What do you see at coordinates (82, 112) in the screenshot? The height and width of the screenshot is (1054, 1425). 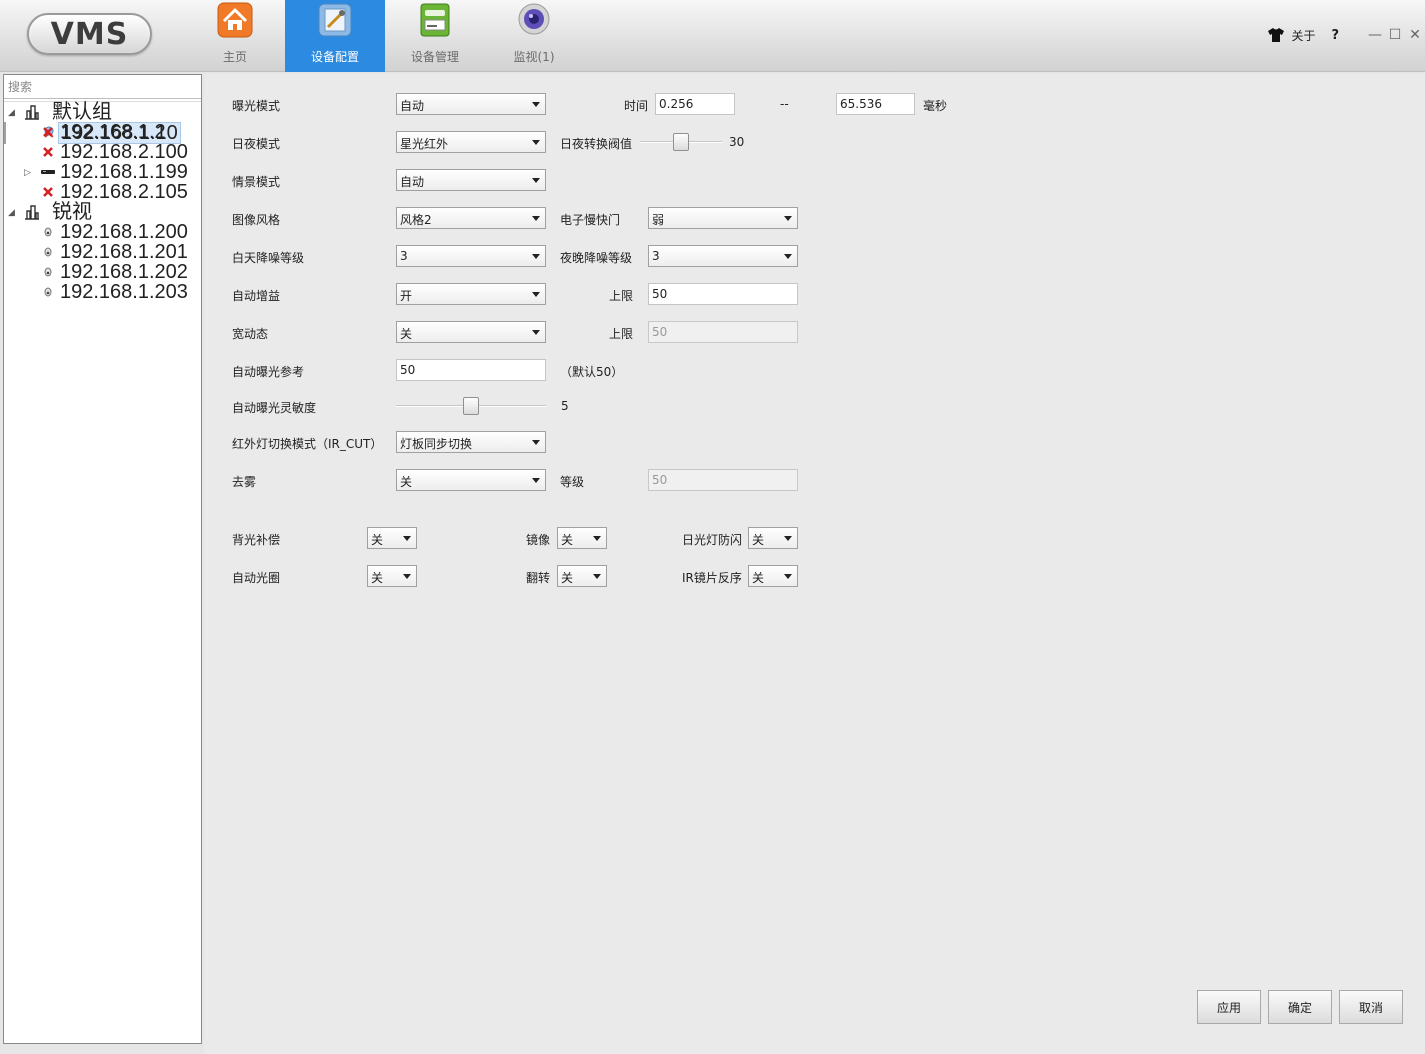 I see `tree-group-label: 默认组` at bounding box center [82, 112].